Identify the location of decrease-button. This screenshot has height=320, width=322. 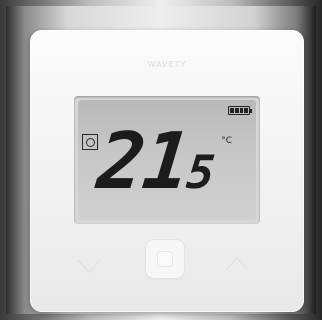
(89, 267).